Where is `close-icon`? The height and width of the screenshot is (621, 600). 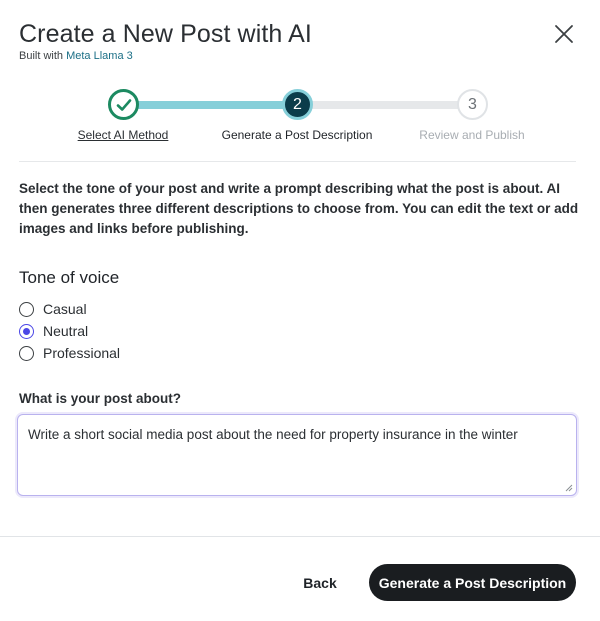 close-icon is located at coordinates (564, 34).